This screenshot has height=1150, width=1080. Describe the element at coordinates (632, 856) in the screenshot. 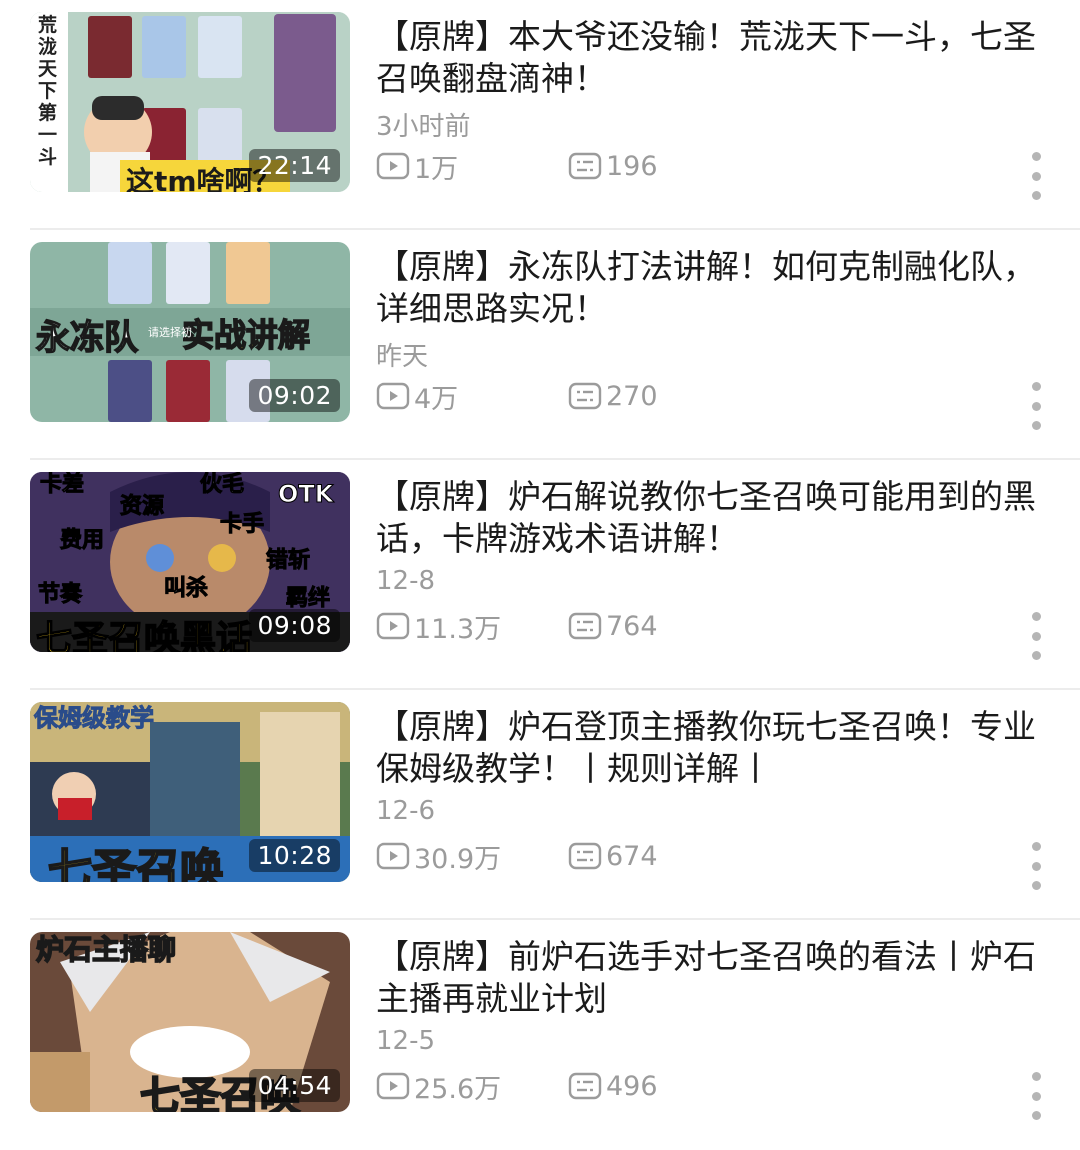

I see `danmaku-count-value: 674` at that location.